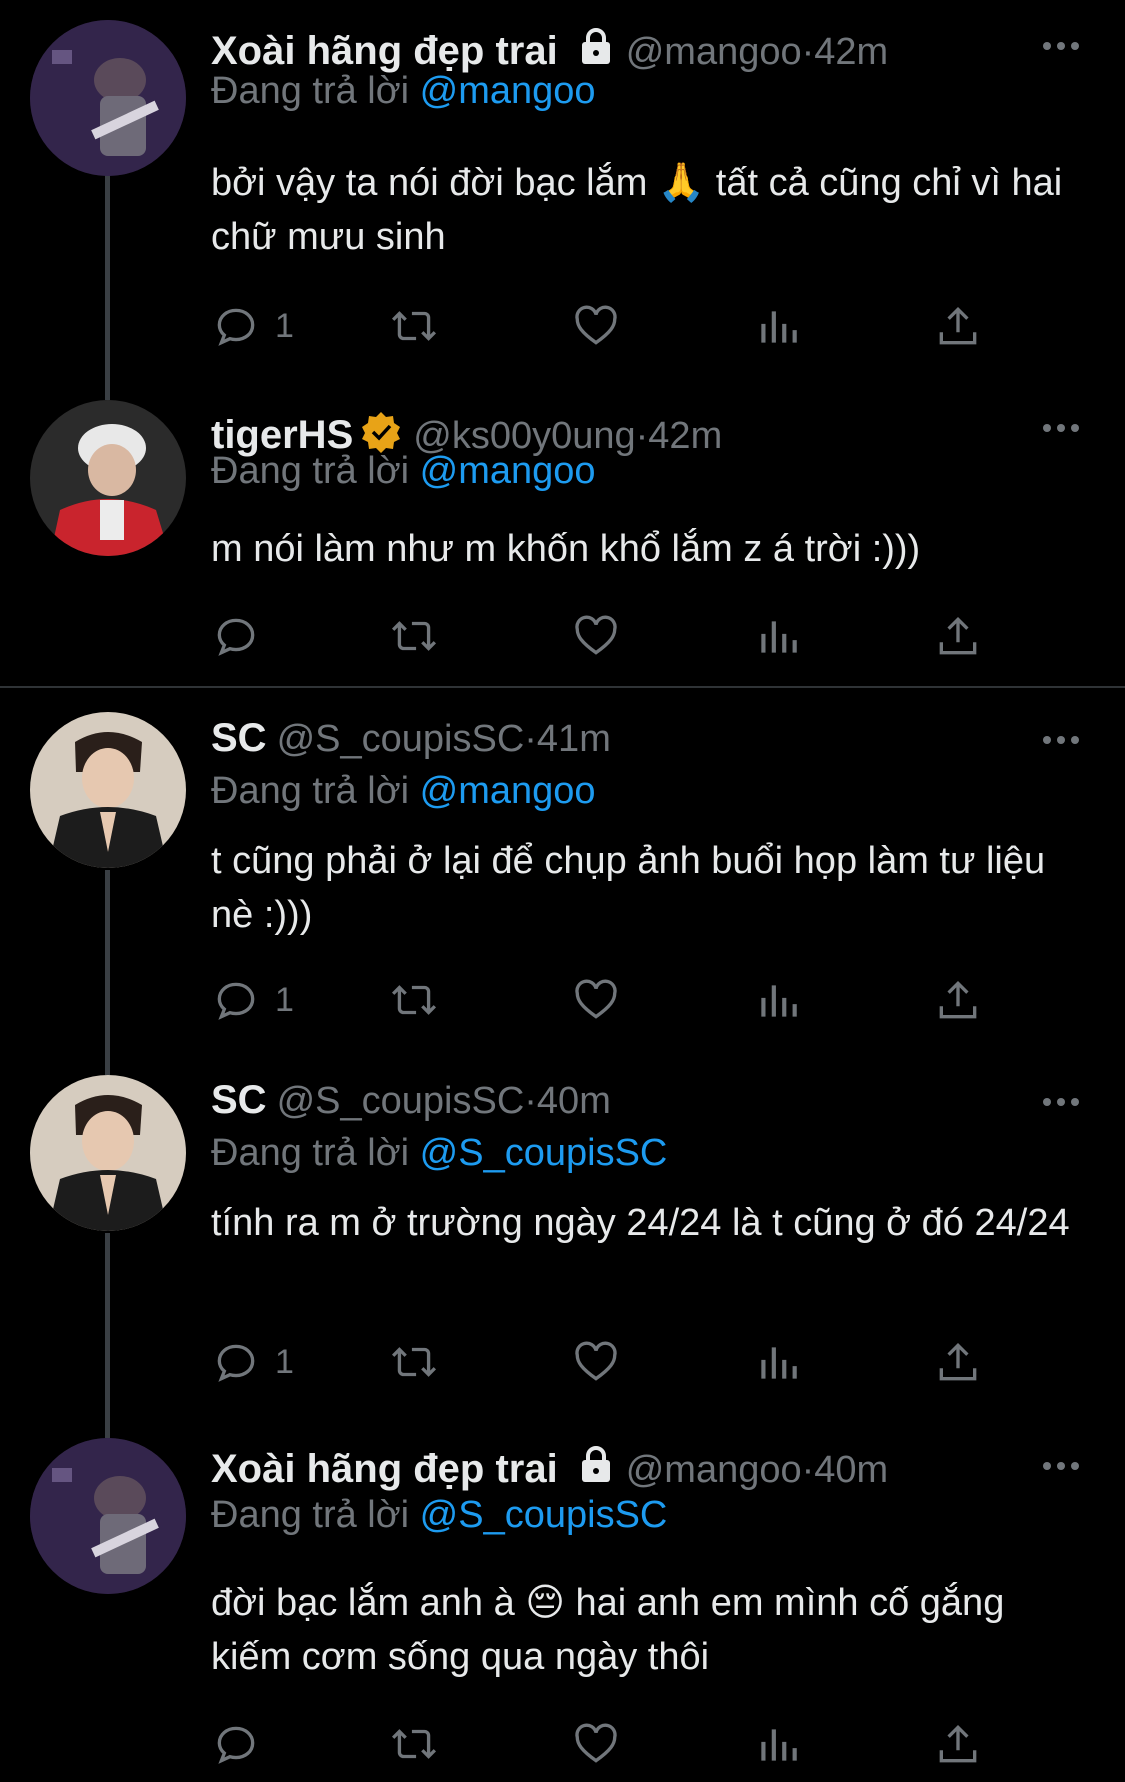 The image size is (1125, 1782). I want to click on tweet-header: Xoài hãng đẹp trai @mangoo · 40m, so click(549, 1467).